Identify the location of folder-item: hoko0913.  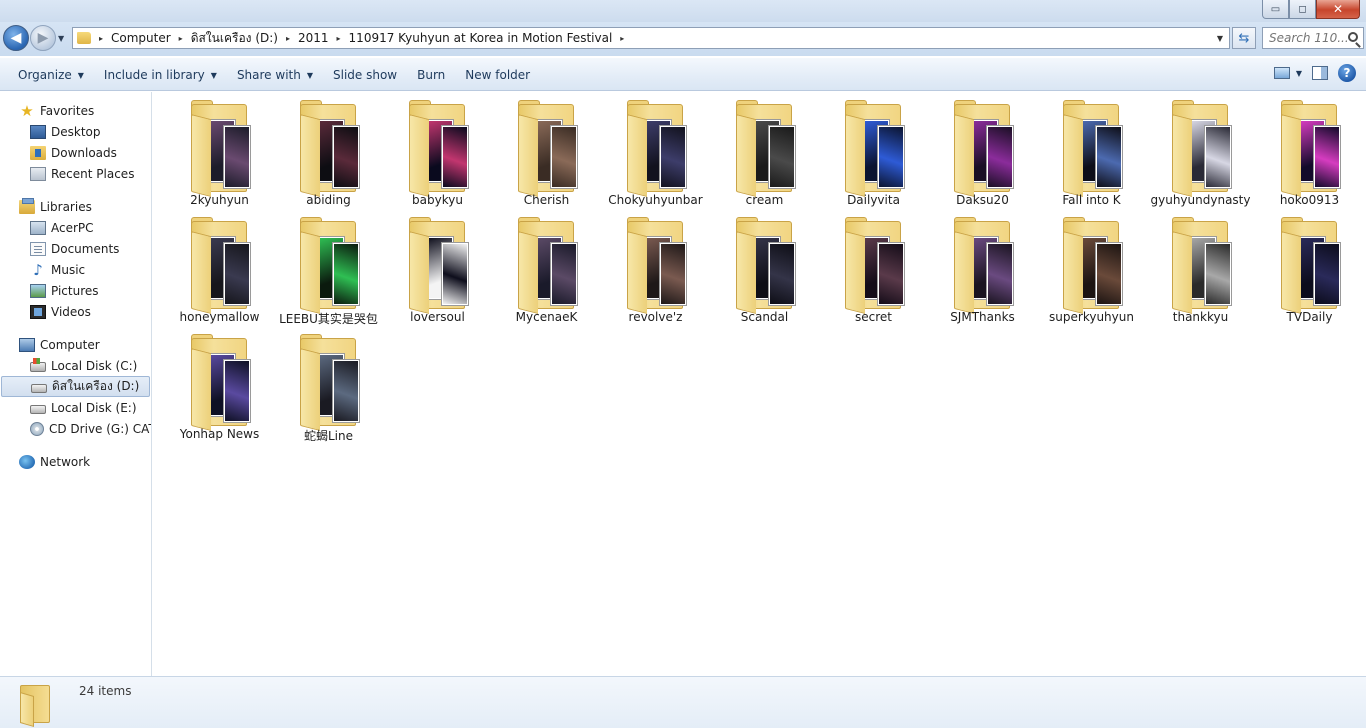
(1309, 154).